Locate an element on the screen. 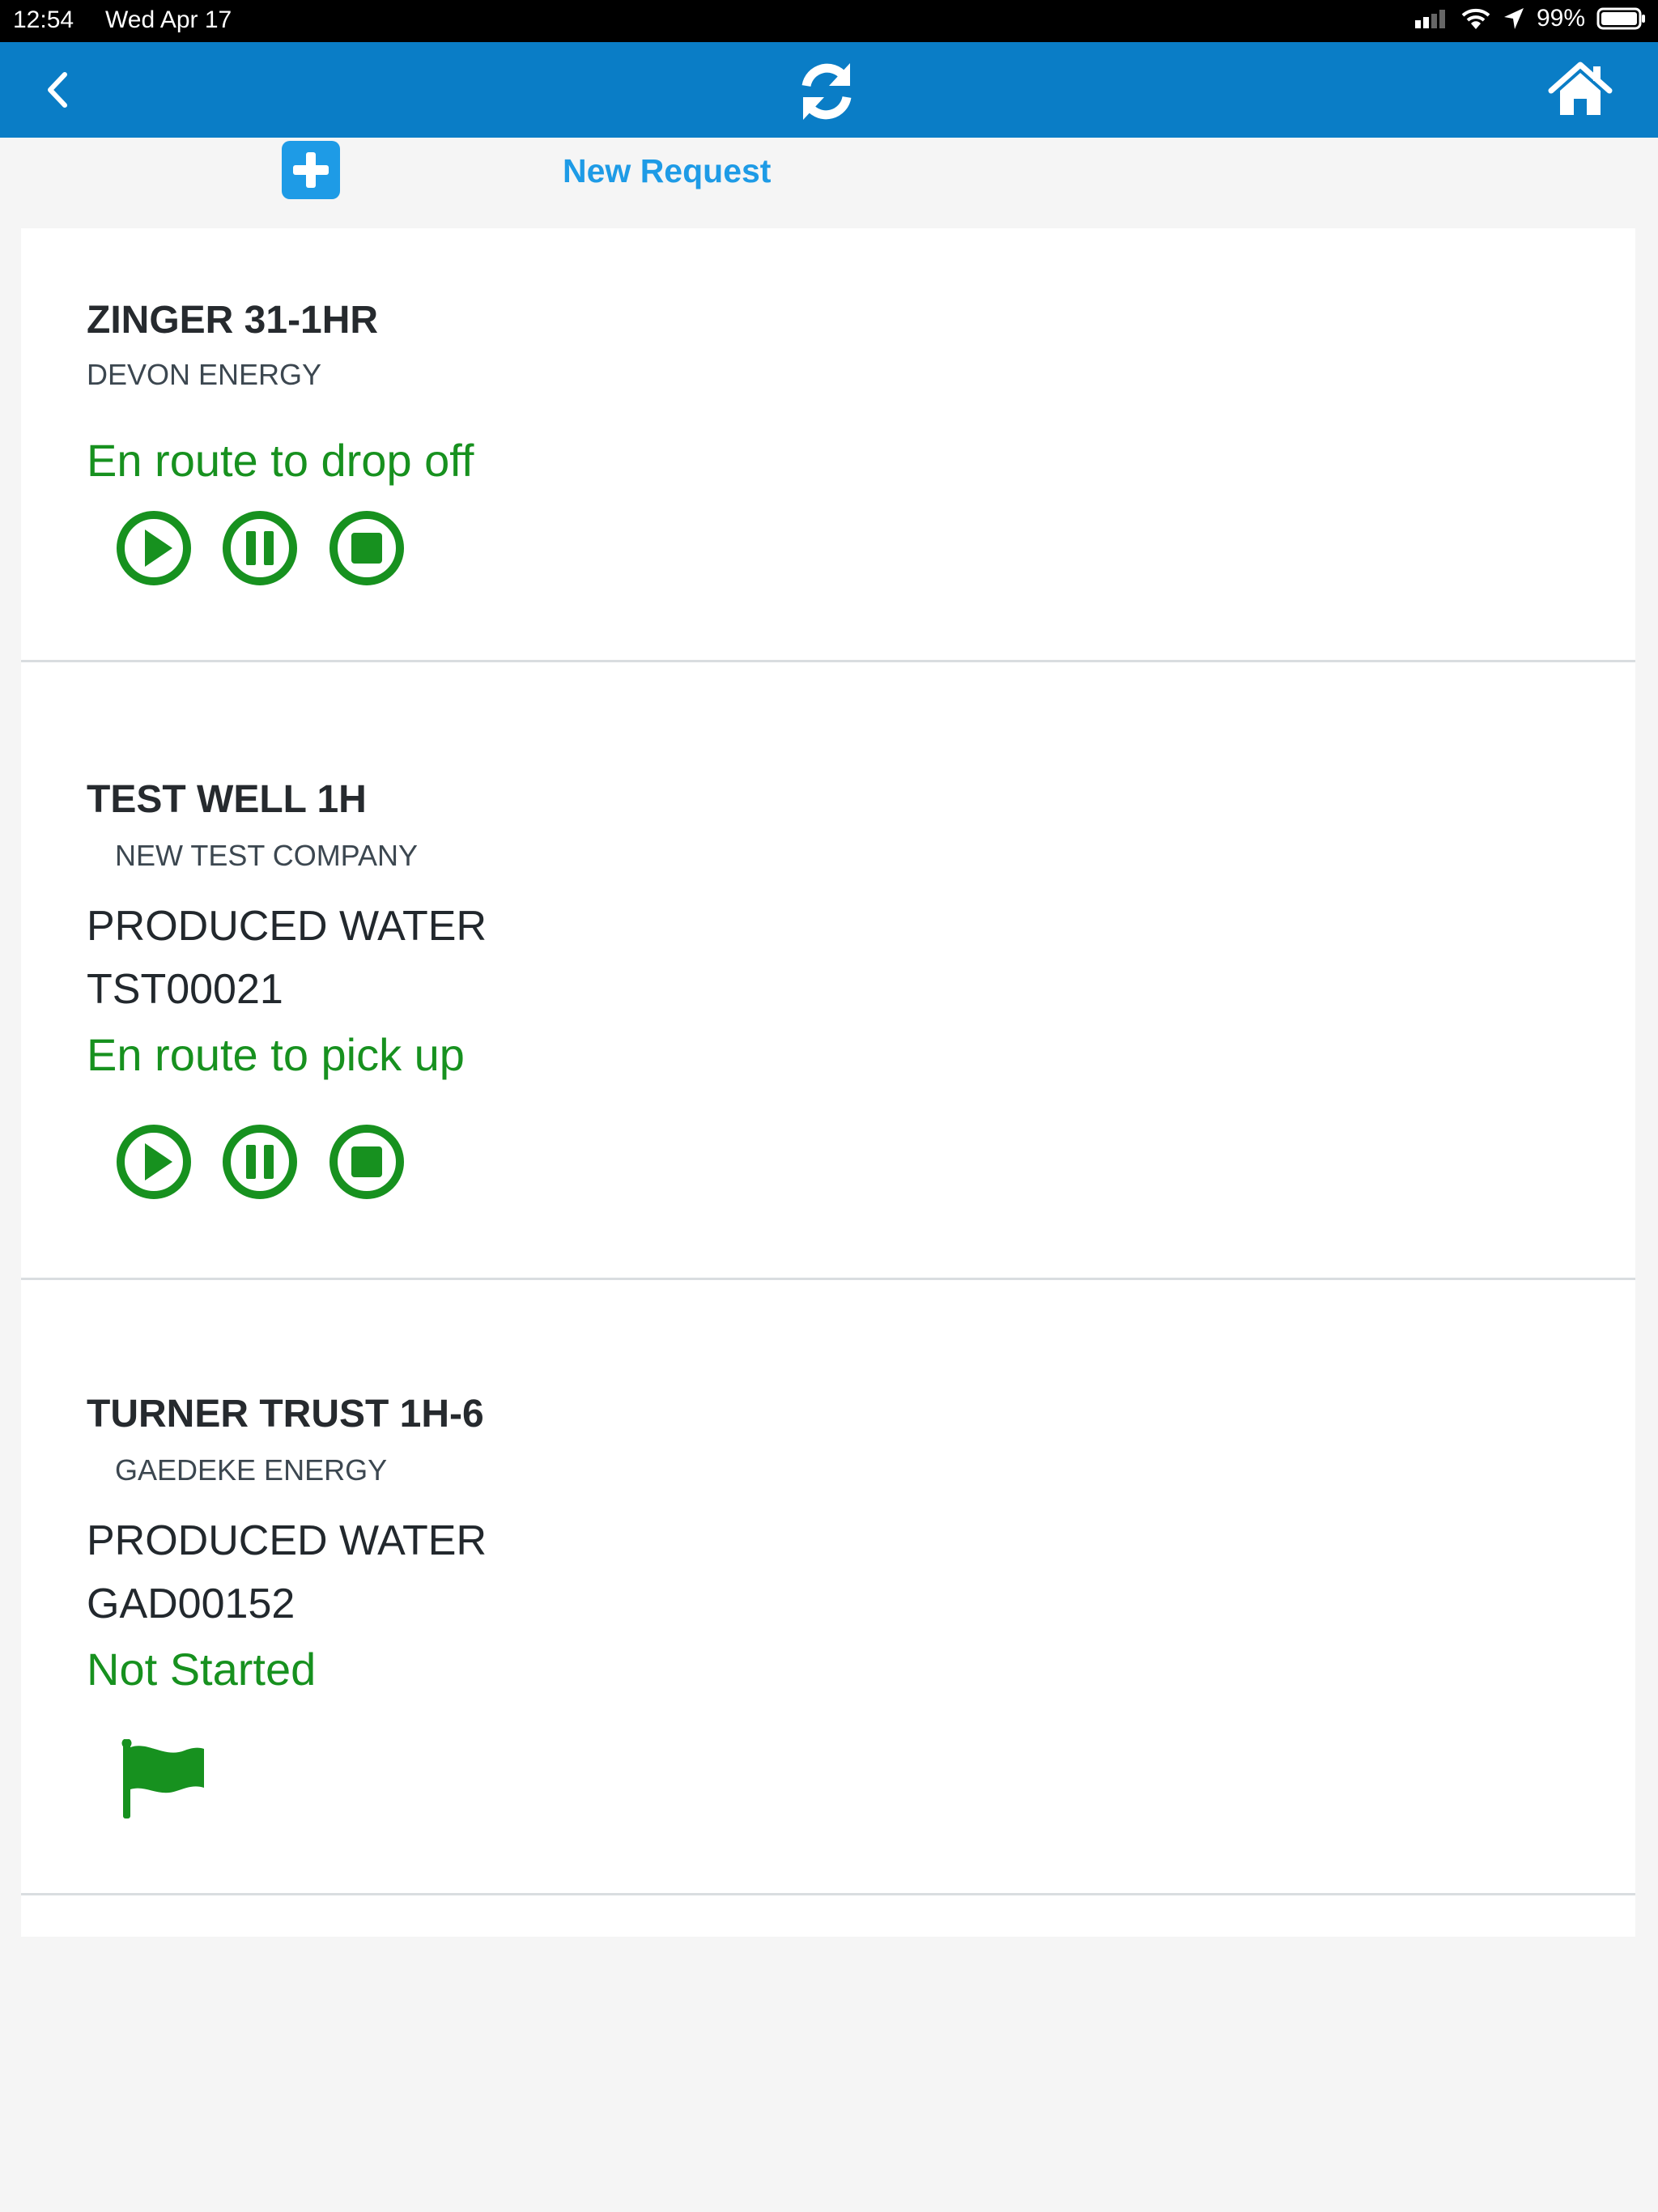 The height and width of the screenshot is (2212, 1658). job-status: En route to pick up is located at coordinates (276, 1054).